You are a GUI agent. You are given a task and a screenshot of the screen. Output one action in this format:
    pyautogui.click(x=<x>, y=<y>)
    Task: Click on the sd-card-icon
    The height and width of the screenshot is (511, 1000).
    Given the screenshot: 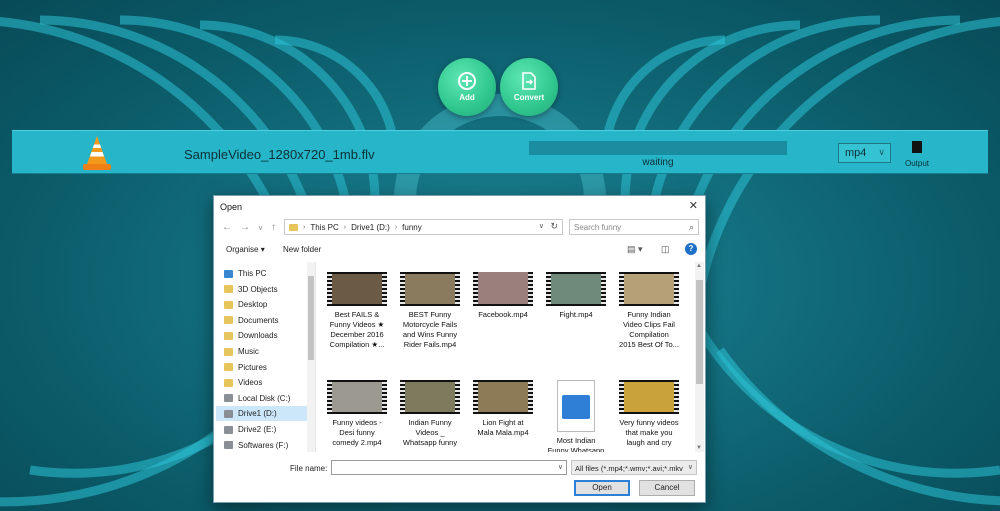 What is the action you would take?
    pyautogui.click(x=917, y=147)
    